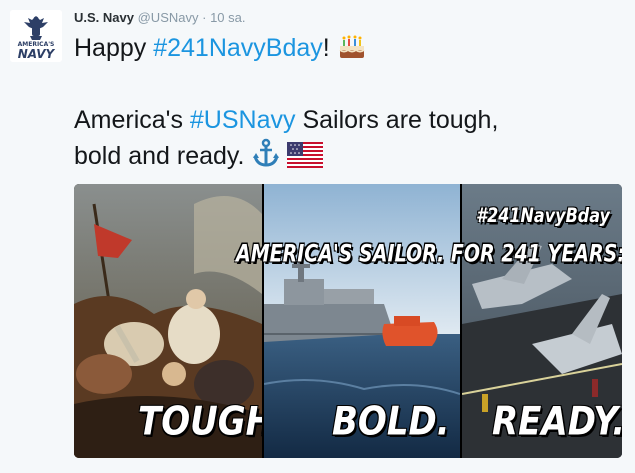  What do you see at coordinates (304, 160) in the screenshot?
I see `us-flag-icon` at bounding box center [304, 160].